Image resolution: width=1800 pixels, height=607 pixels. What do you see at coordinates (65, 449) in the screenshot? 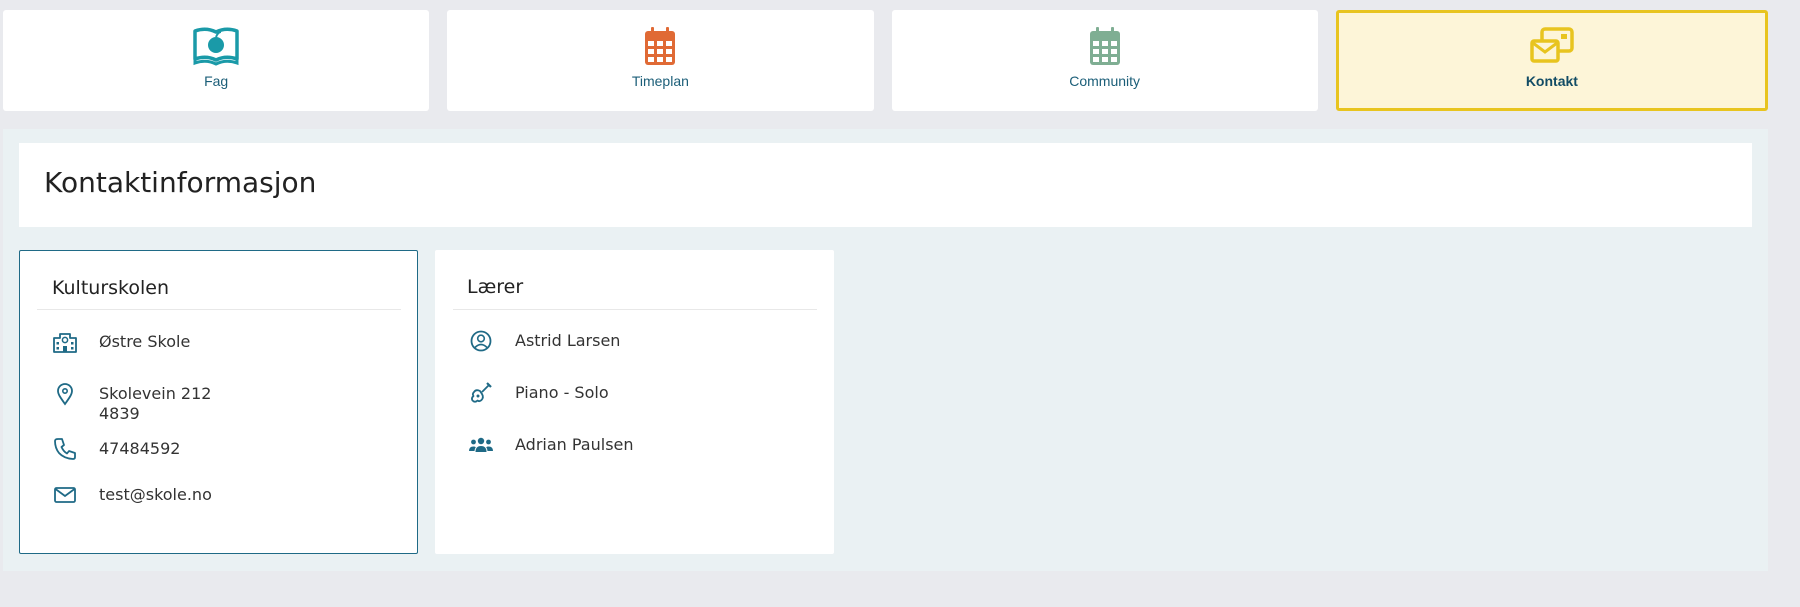
I see `phone-icon` at bounding box center [65, 449].